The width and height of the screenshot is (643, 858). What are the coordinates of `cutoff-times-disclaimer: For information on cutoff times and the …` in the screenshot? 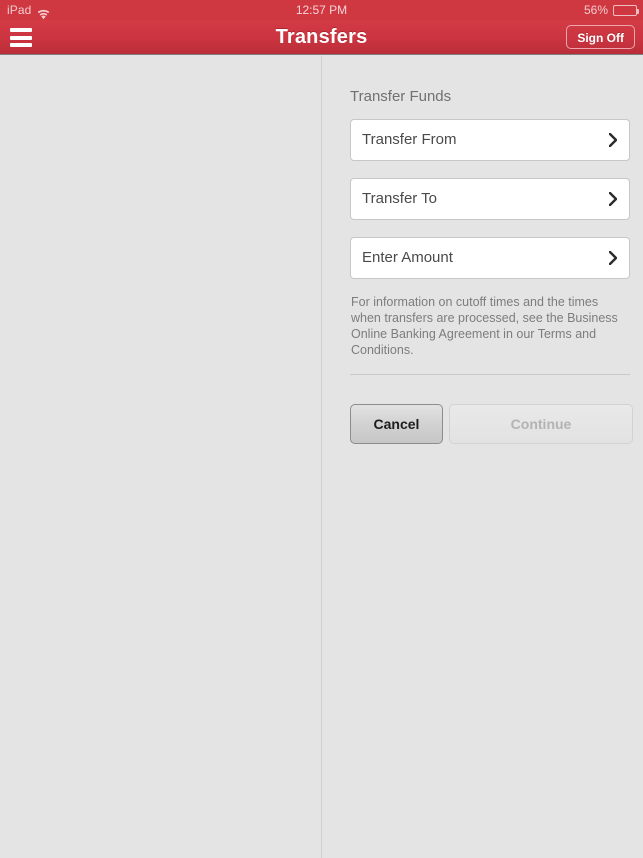 It's located at (484, 326).